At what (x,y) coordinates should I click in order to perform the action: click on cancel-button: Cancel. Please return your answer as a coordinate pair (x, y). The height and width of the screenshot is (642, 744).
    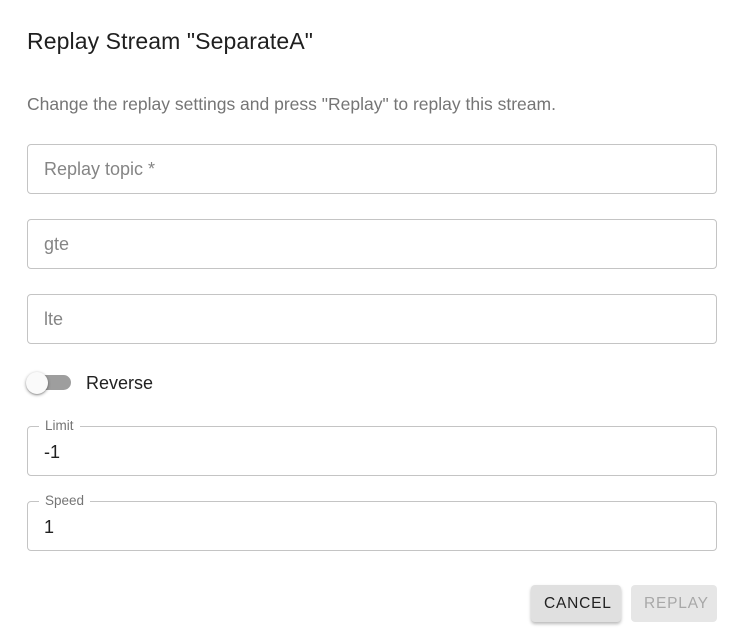
    Looking at the image, I should click on (576, 603).